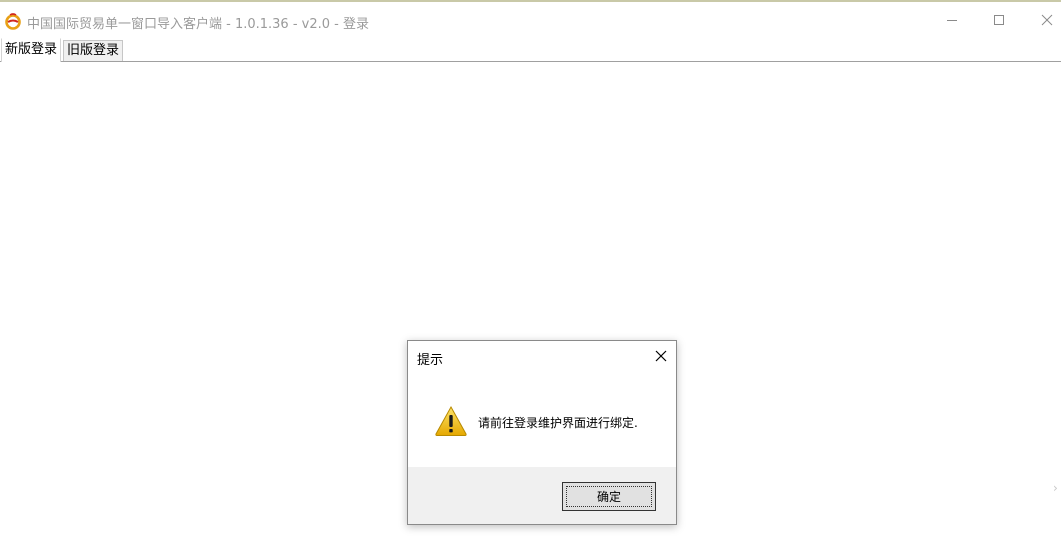 The width and height of the screenshot is (1061, 537). I want to click on scroll-hint-icon: ›, so click(1055, 488).